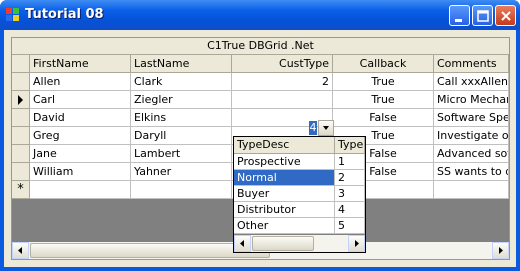  Describe the element at coordinates (471, 82) in the screenshot. I see `cell-comments: Call xxxAllen to` at that location.